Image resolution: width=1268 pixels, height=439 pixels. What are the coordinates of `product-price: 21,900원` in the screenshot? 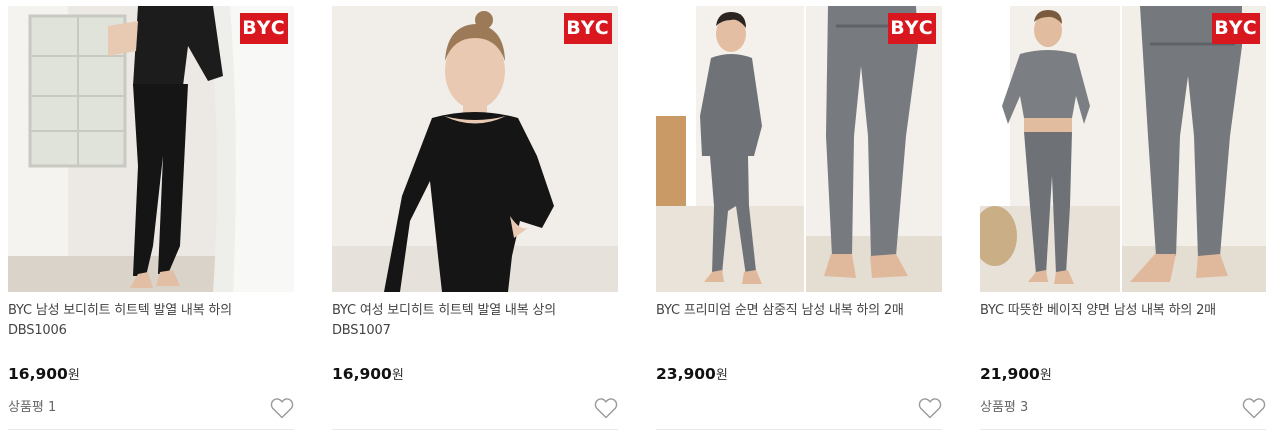 It's located at (1016, 375).